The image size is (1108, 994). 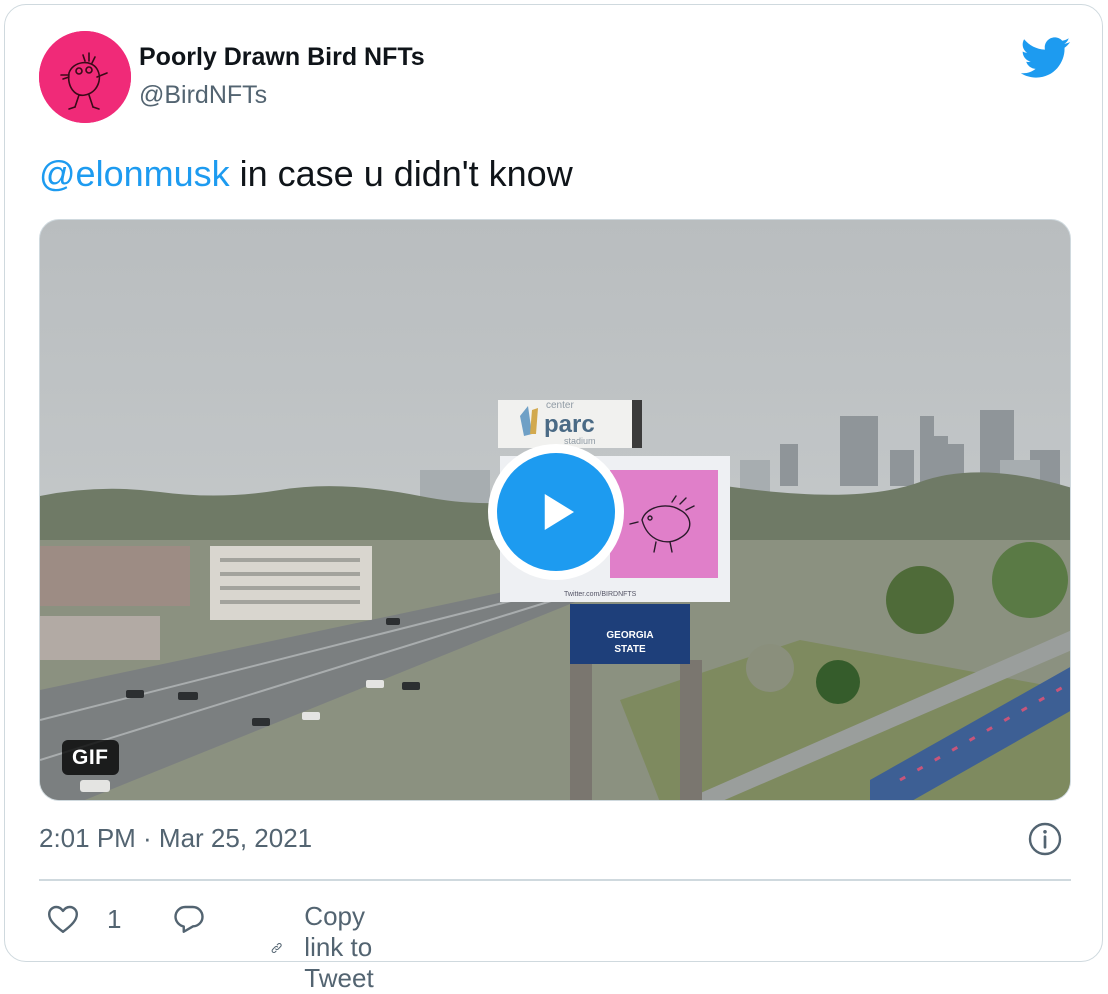 I want to click on avatar, so click(x=85, y=77).